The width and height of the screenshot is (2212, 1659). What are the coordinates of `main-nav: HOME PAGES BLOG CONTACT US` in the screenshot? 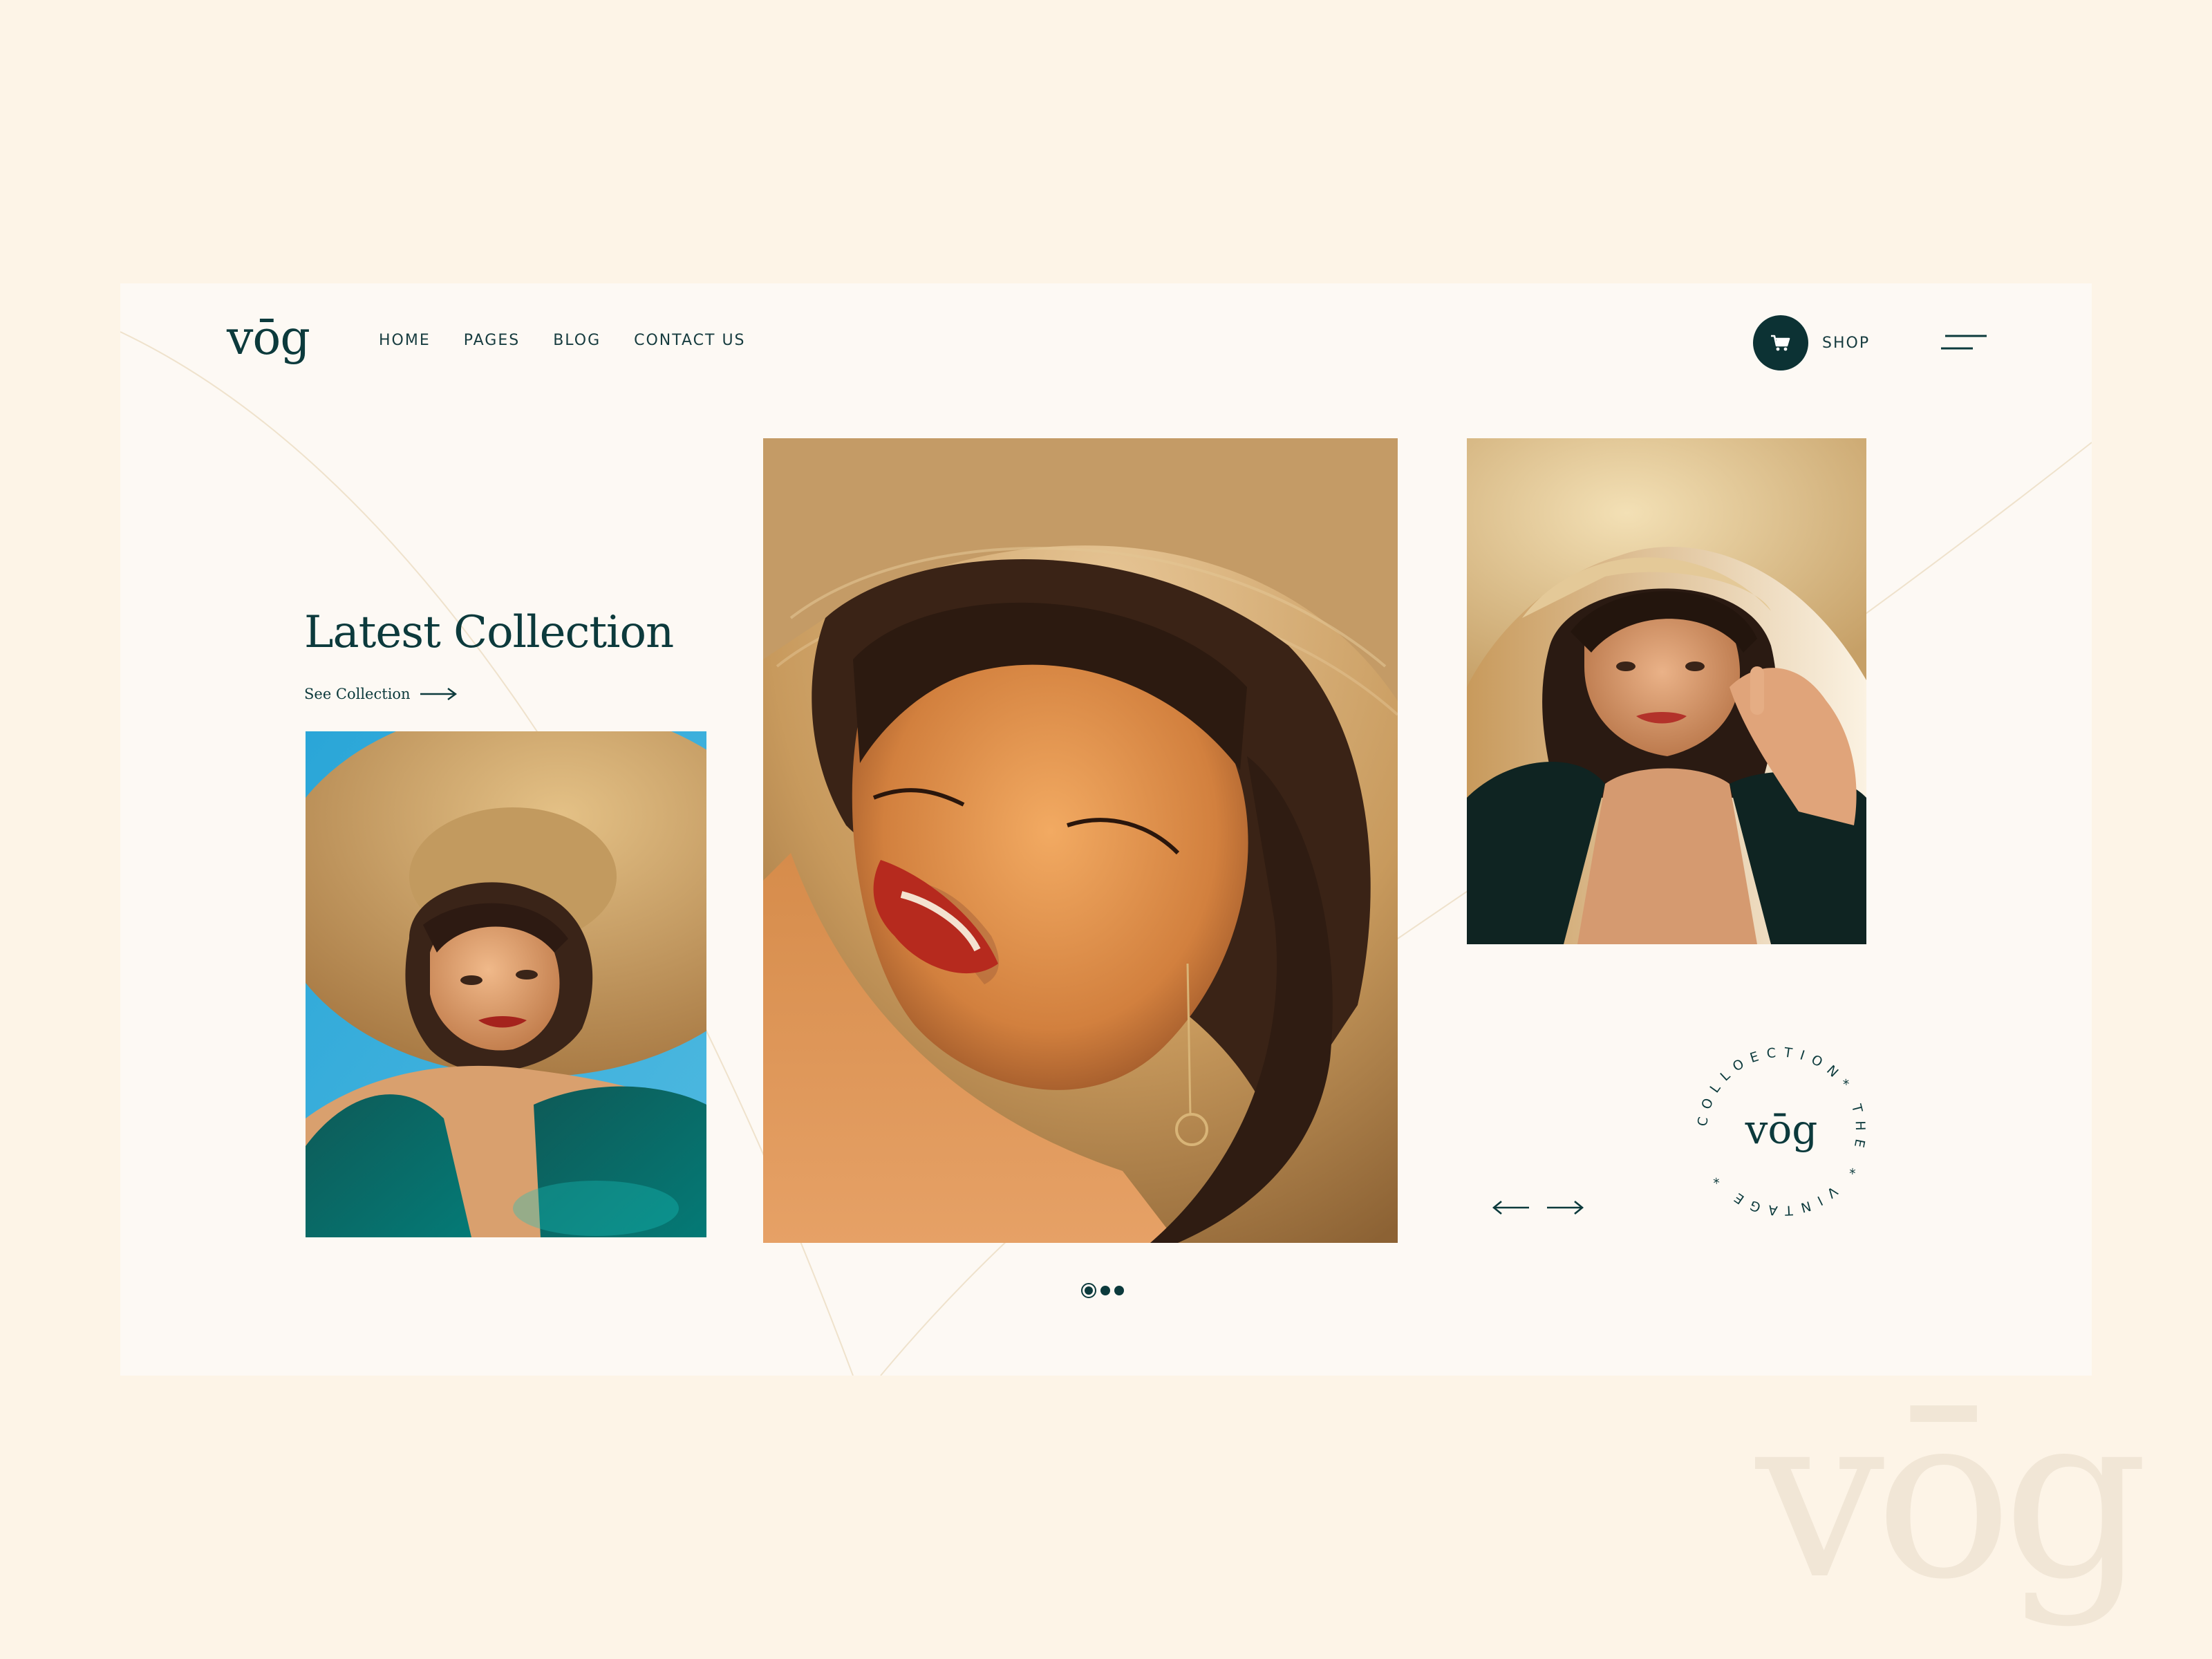 It's located at (562, 340).